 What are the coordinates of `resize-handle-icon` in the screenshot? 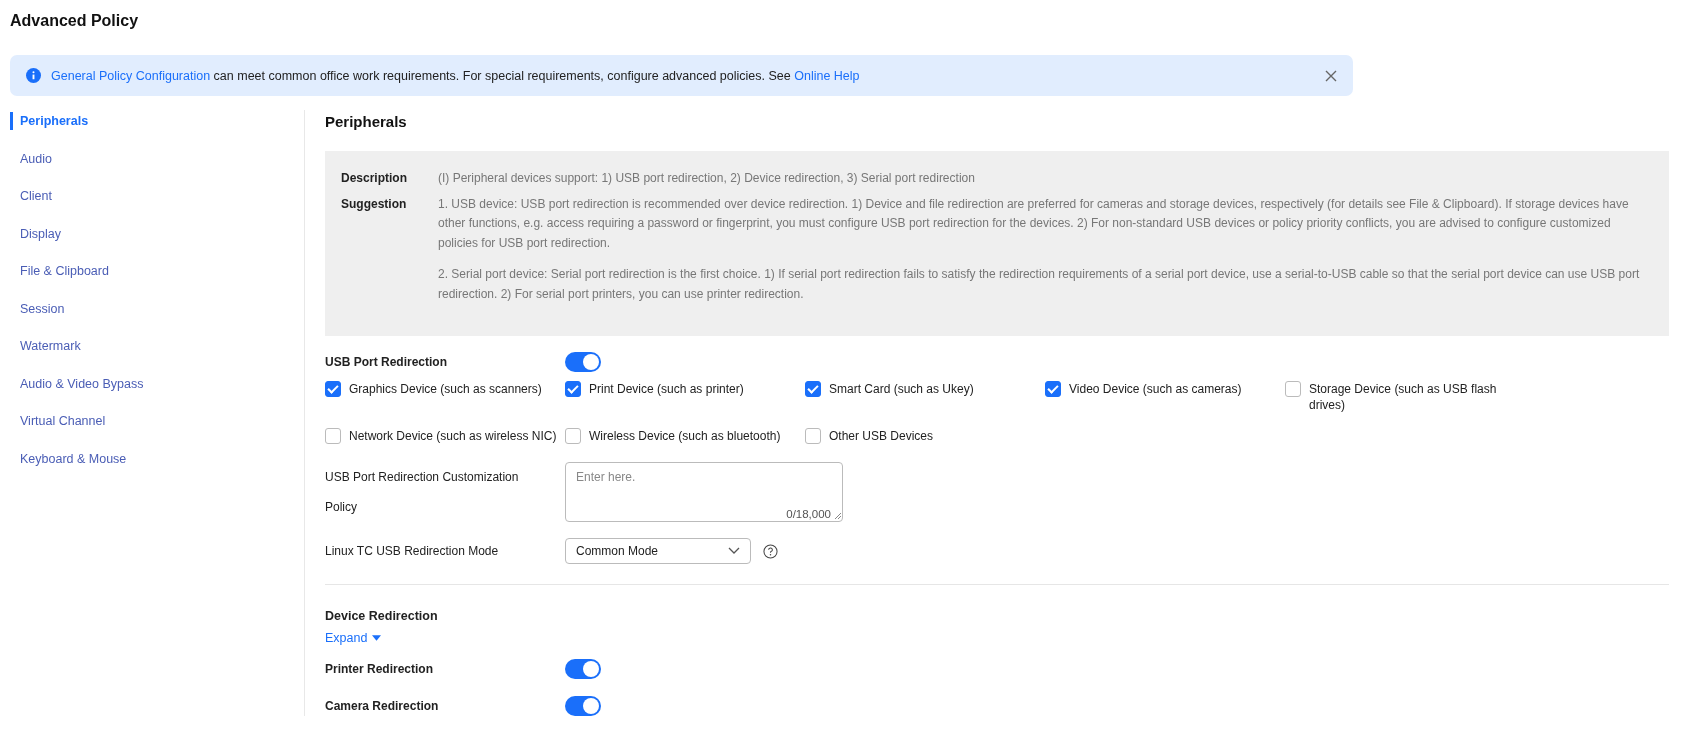 It's located at (838, 516).